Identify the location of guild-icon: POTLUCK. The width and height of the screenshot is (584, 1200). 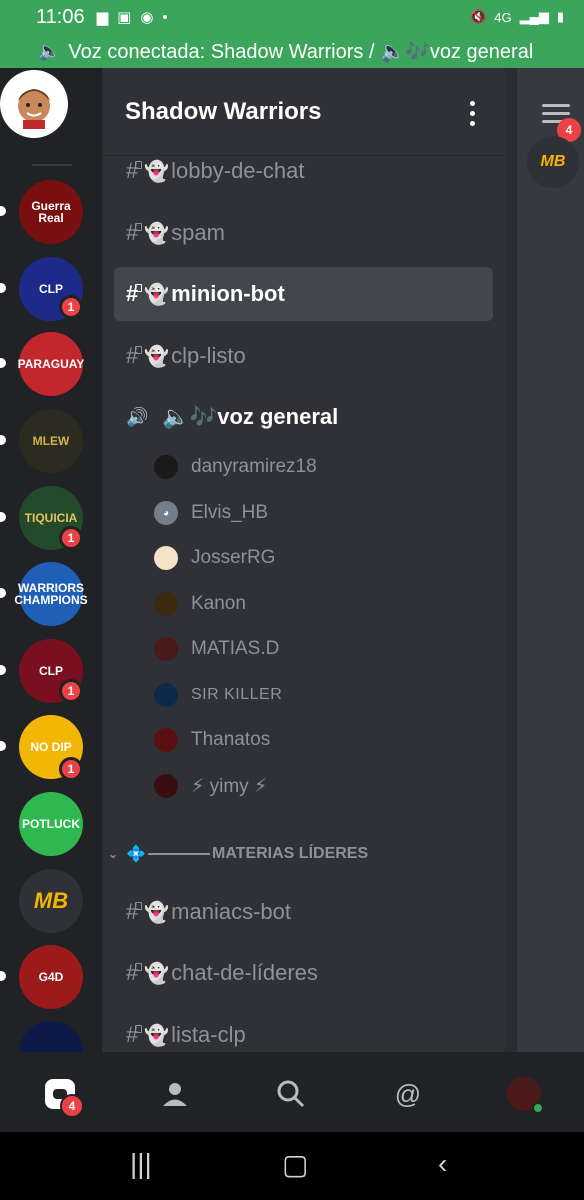
(51, 824).